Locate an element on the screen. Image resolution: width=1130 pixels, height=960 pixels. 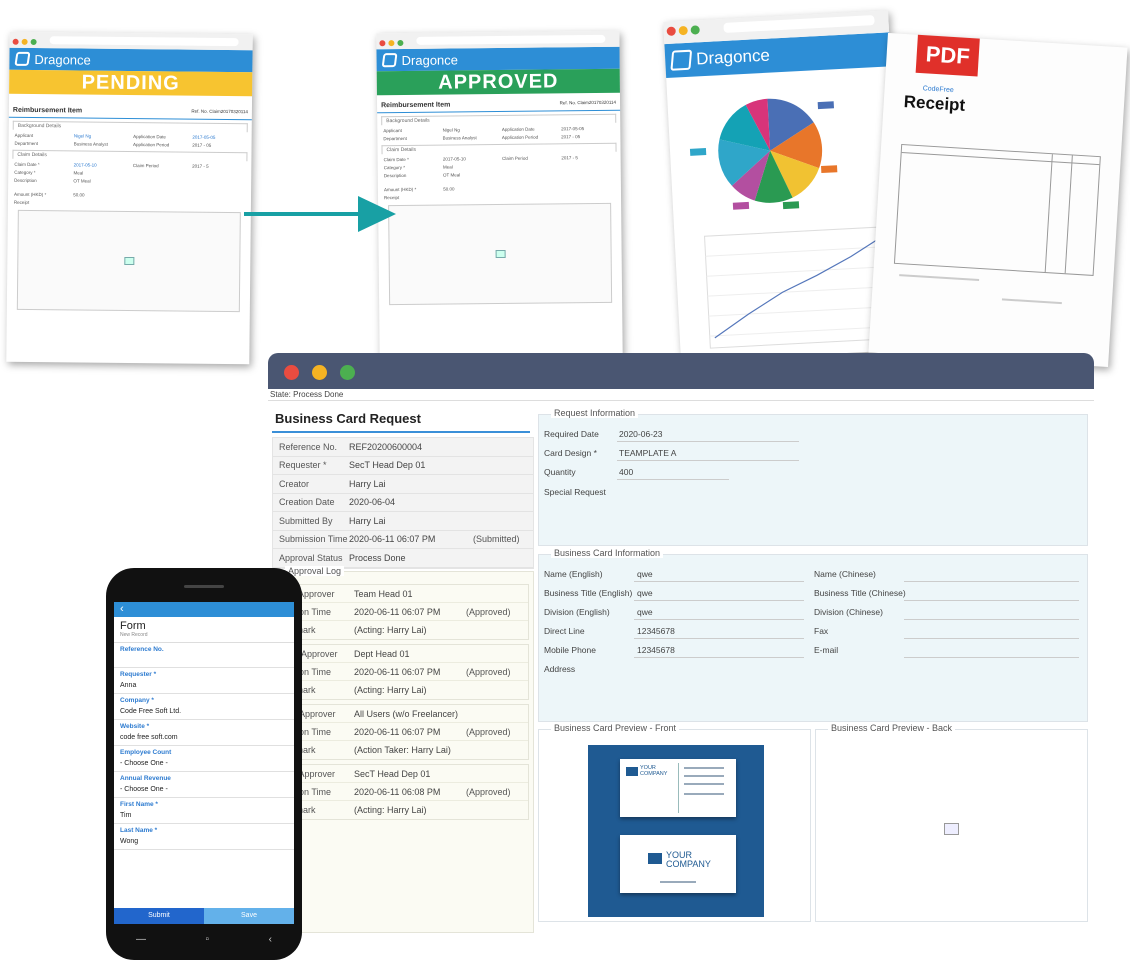
dragonce-logo-icon is located at coordinates (22, 58).